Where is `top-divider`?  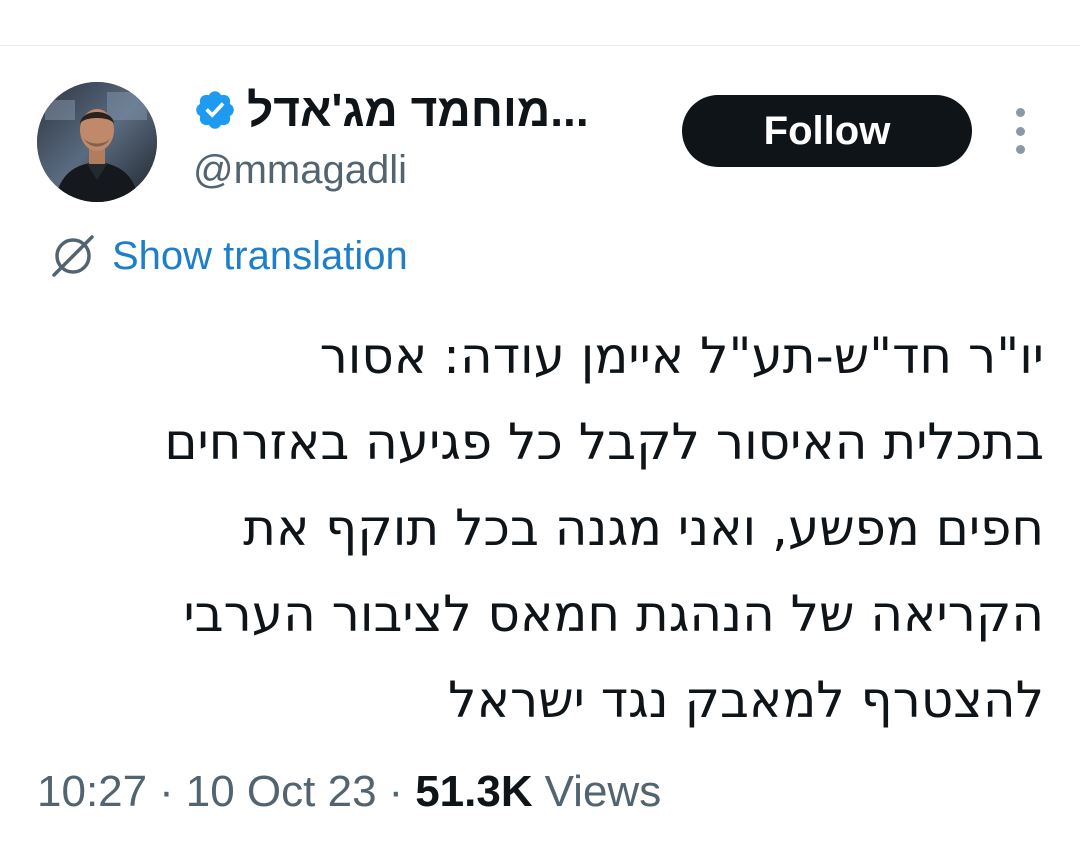
top-divider is located at coordinates (540, 45).